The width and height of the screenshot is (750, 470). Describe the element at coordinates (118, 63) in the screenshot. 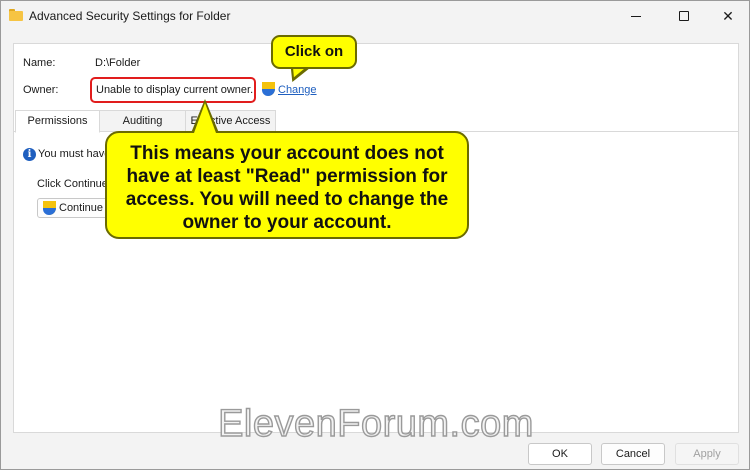

I see `name-value: D:\Folder` at that location.